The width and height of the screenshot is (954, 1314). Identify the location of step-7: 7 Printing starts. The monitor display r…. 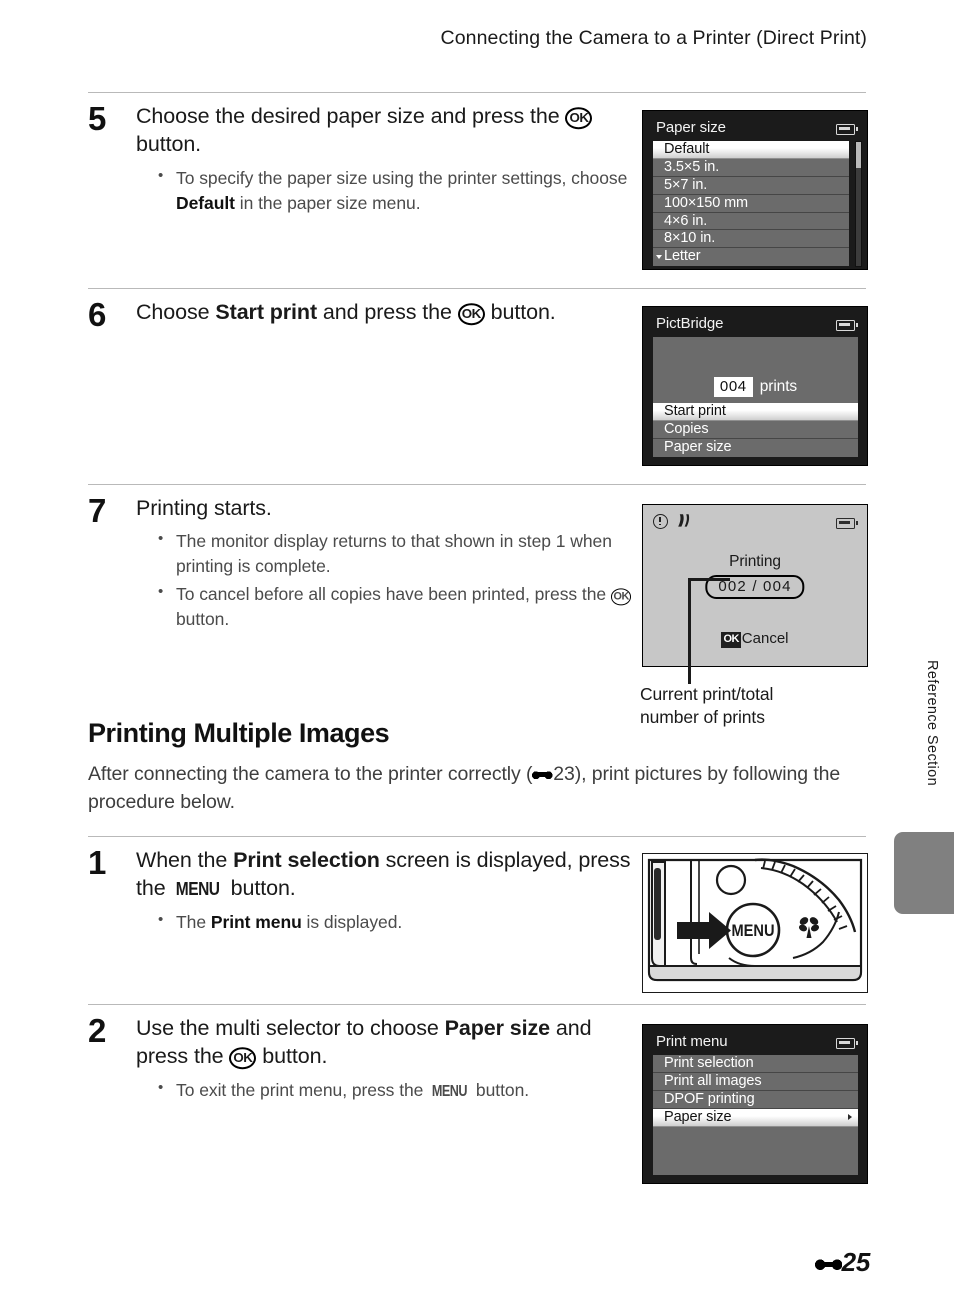
(360, 564).